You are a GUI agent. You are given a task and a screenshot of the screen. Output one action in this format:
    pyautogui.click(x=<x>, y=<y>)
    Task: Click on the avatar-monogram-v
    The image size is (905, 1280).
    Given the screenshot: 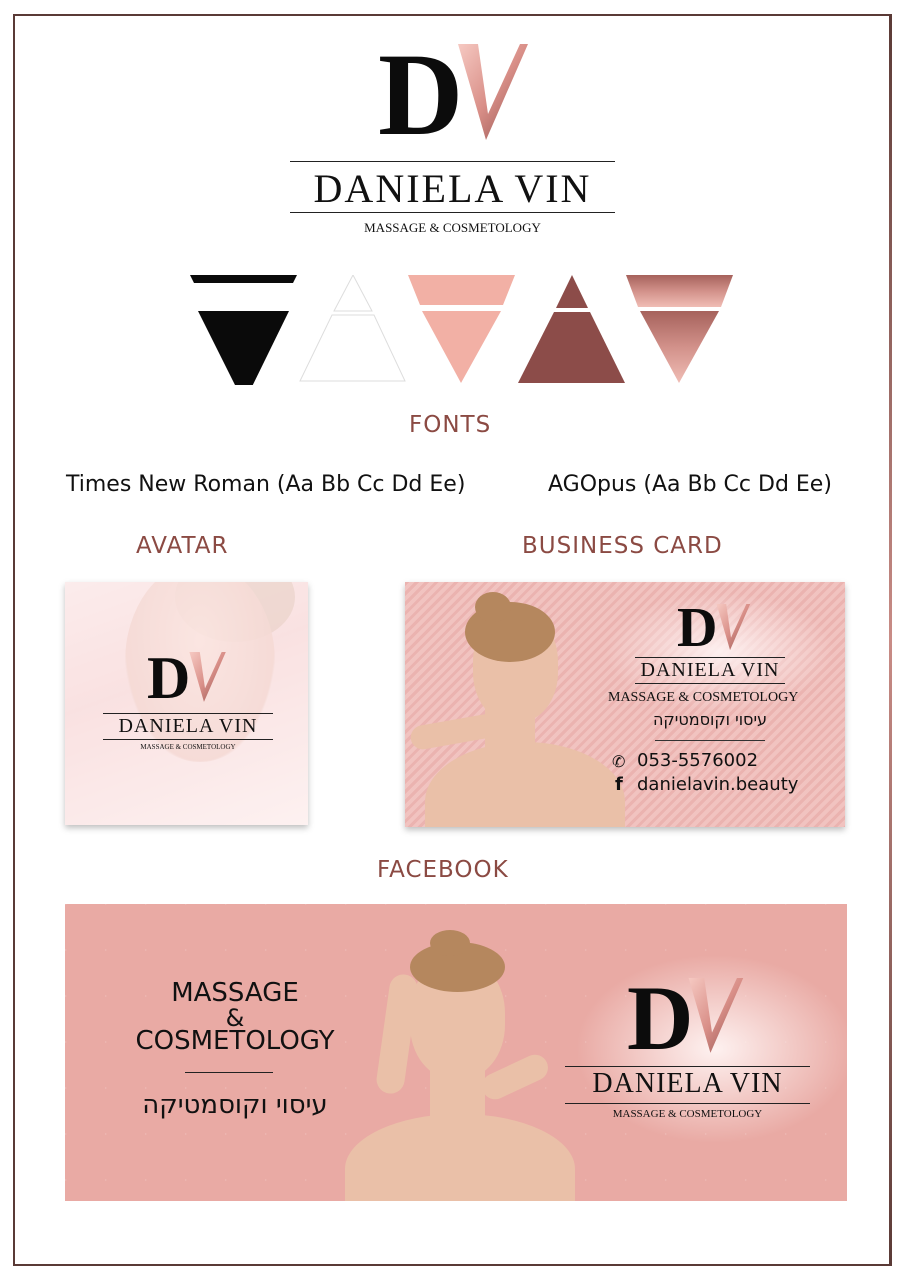 What is the action you would take?
    pyautogui.click(x=207, y=677)
    